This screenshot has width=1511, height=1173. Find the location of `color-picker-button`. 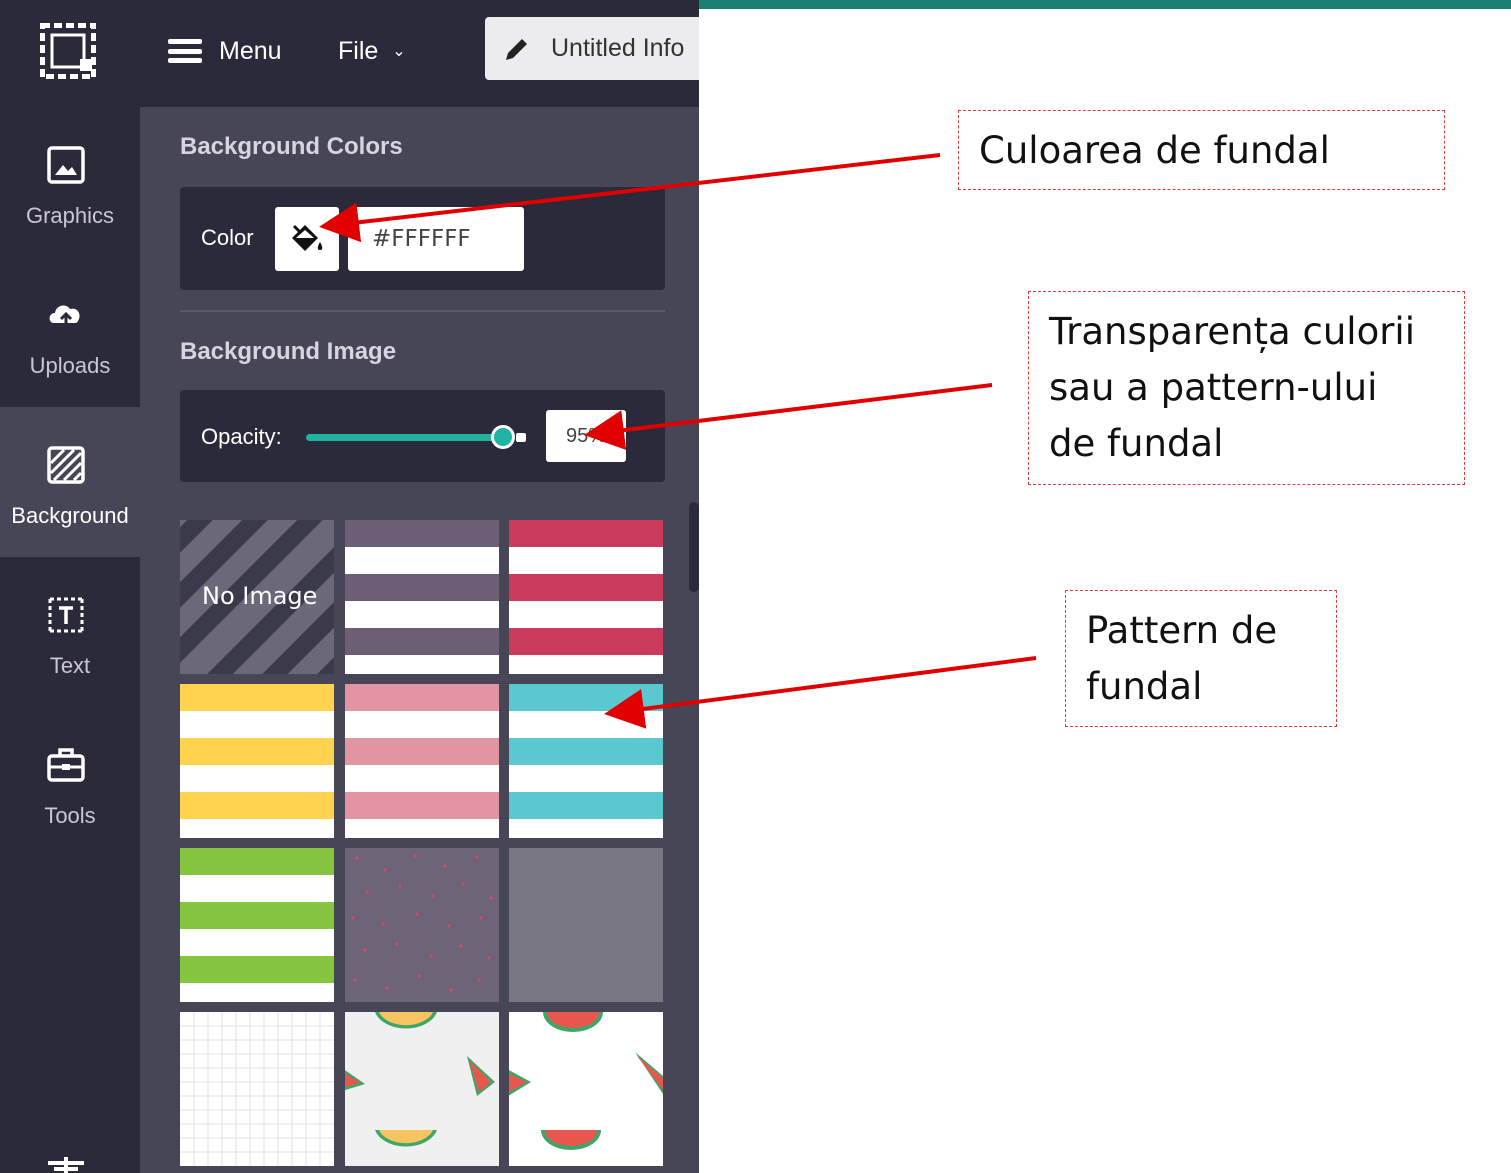

color-picker-button is located at coordinates (307, 239).